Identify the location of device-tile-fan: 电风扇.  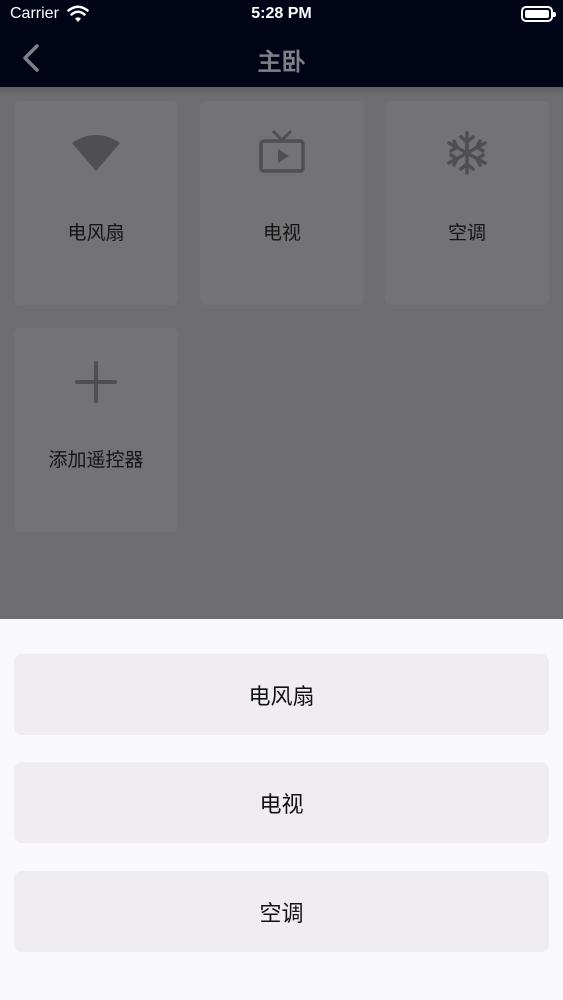
(96, 203).